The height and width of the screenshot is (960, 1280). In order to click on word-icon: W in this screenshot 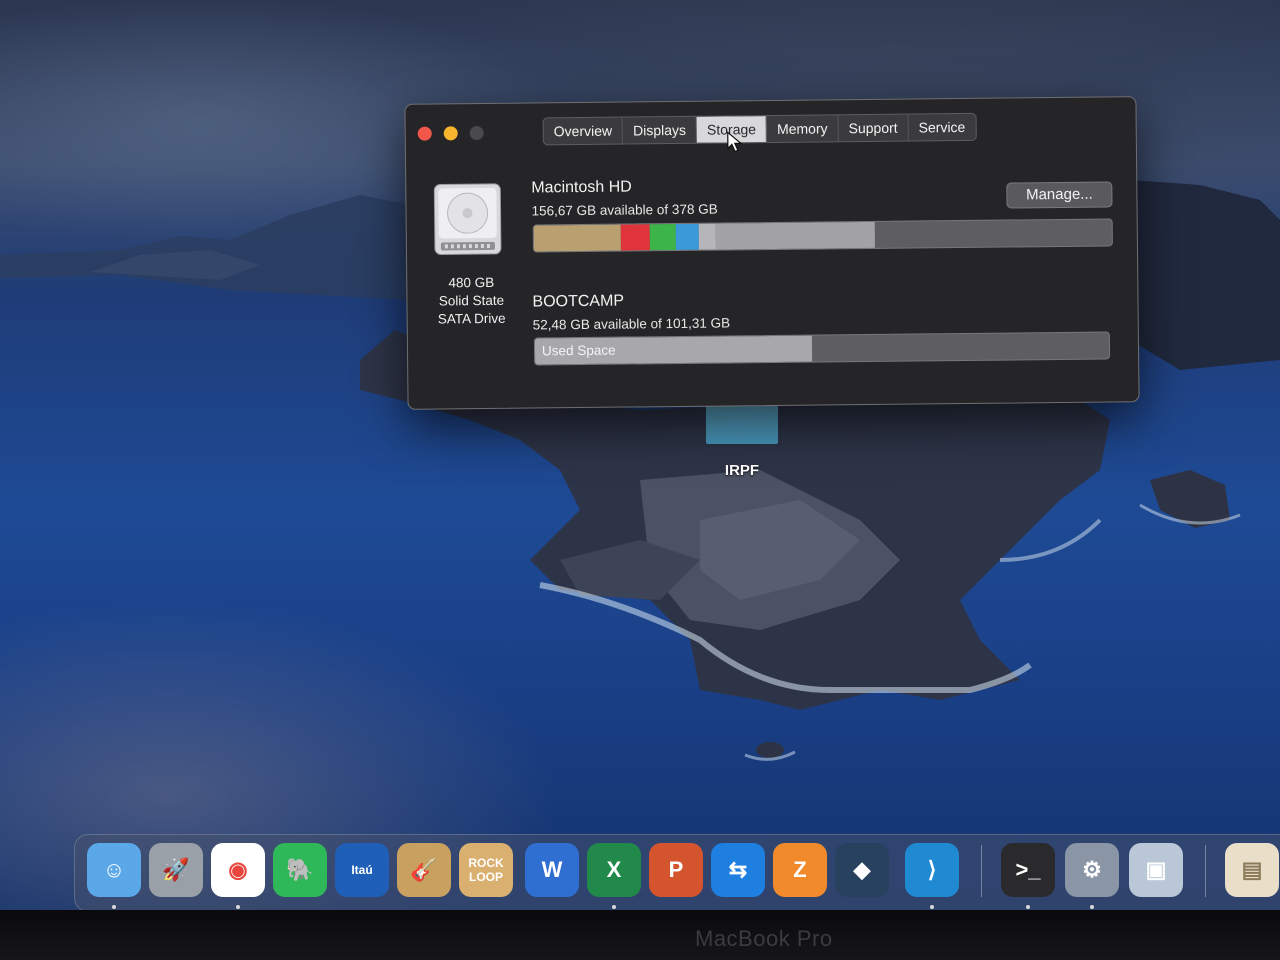, I will do `click(552, 869)`.